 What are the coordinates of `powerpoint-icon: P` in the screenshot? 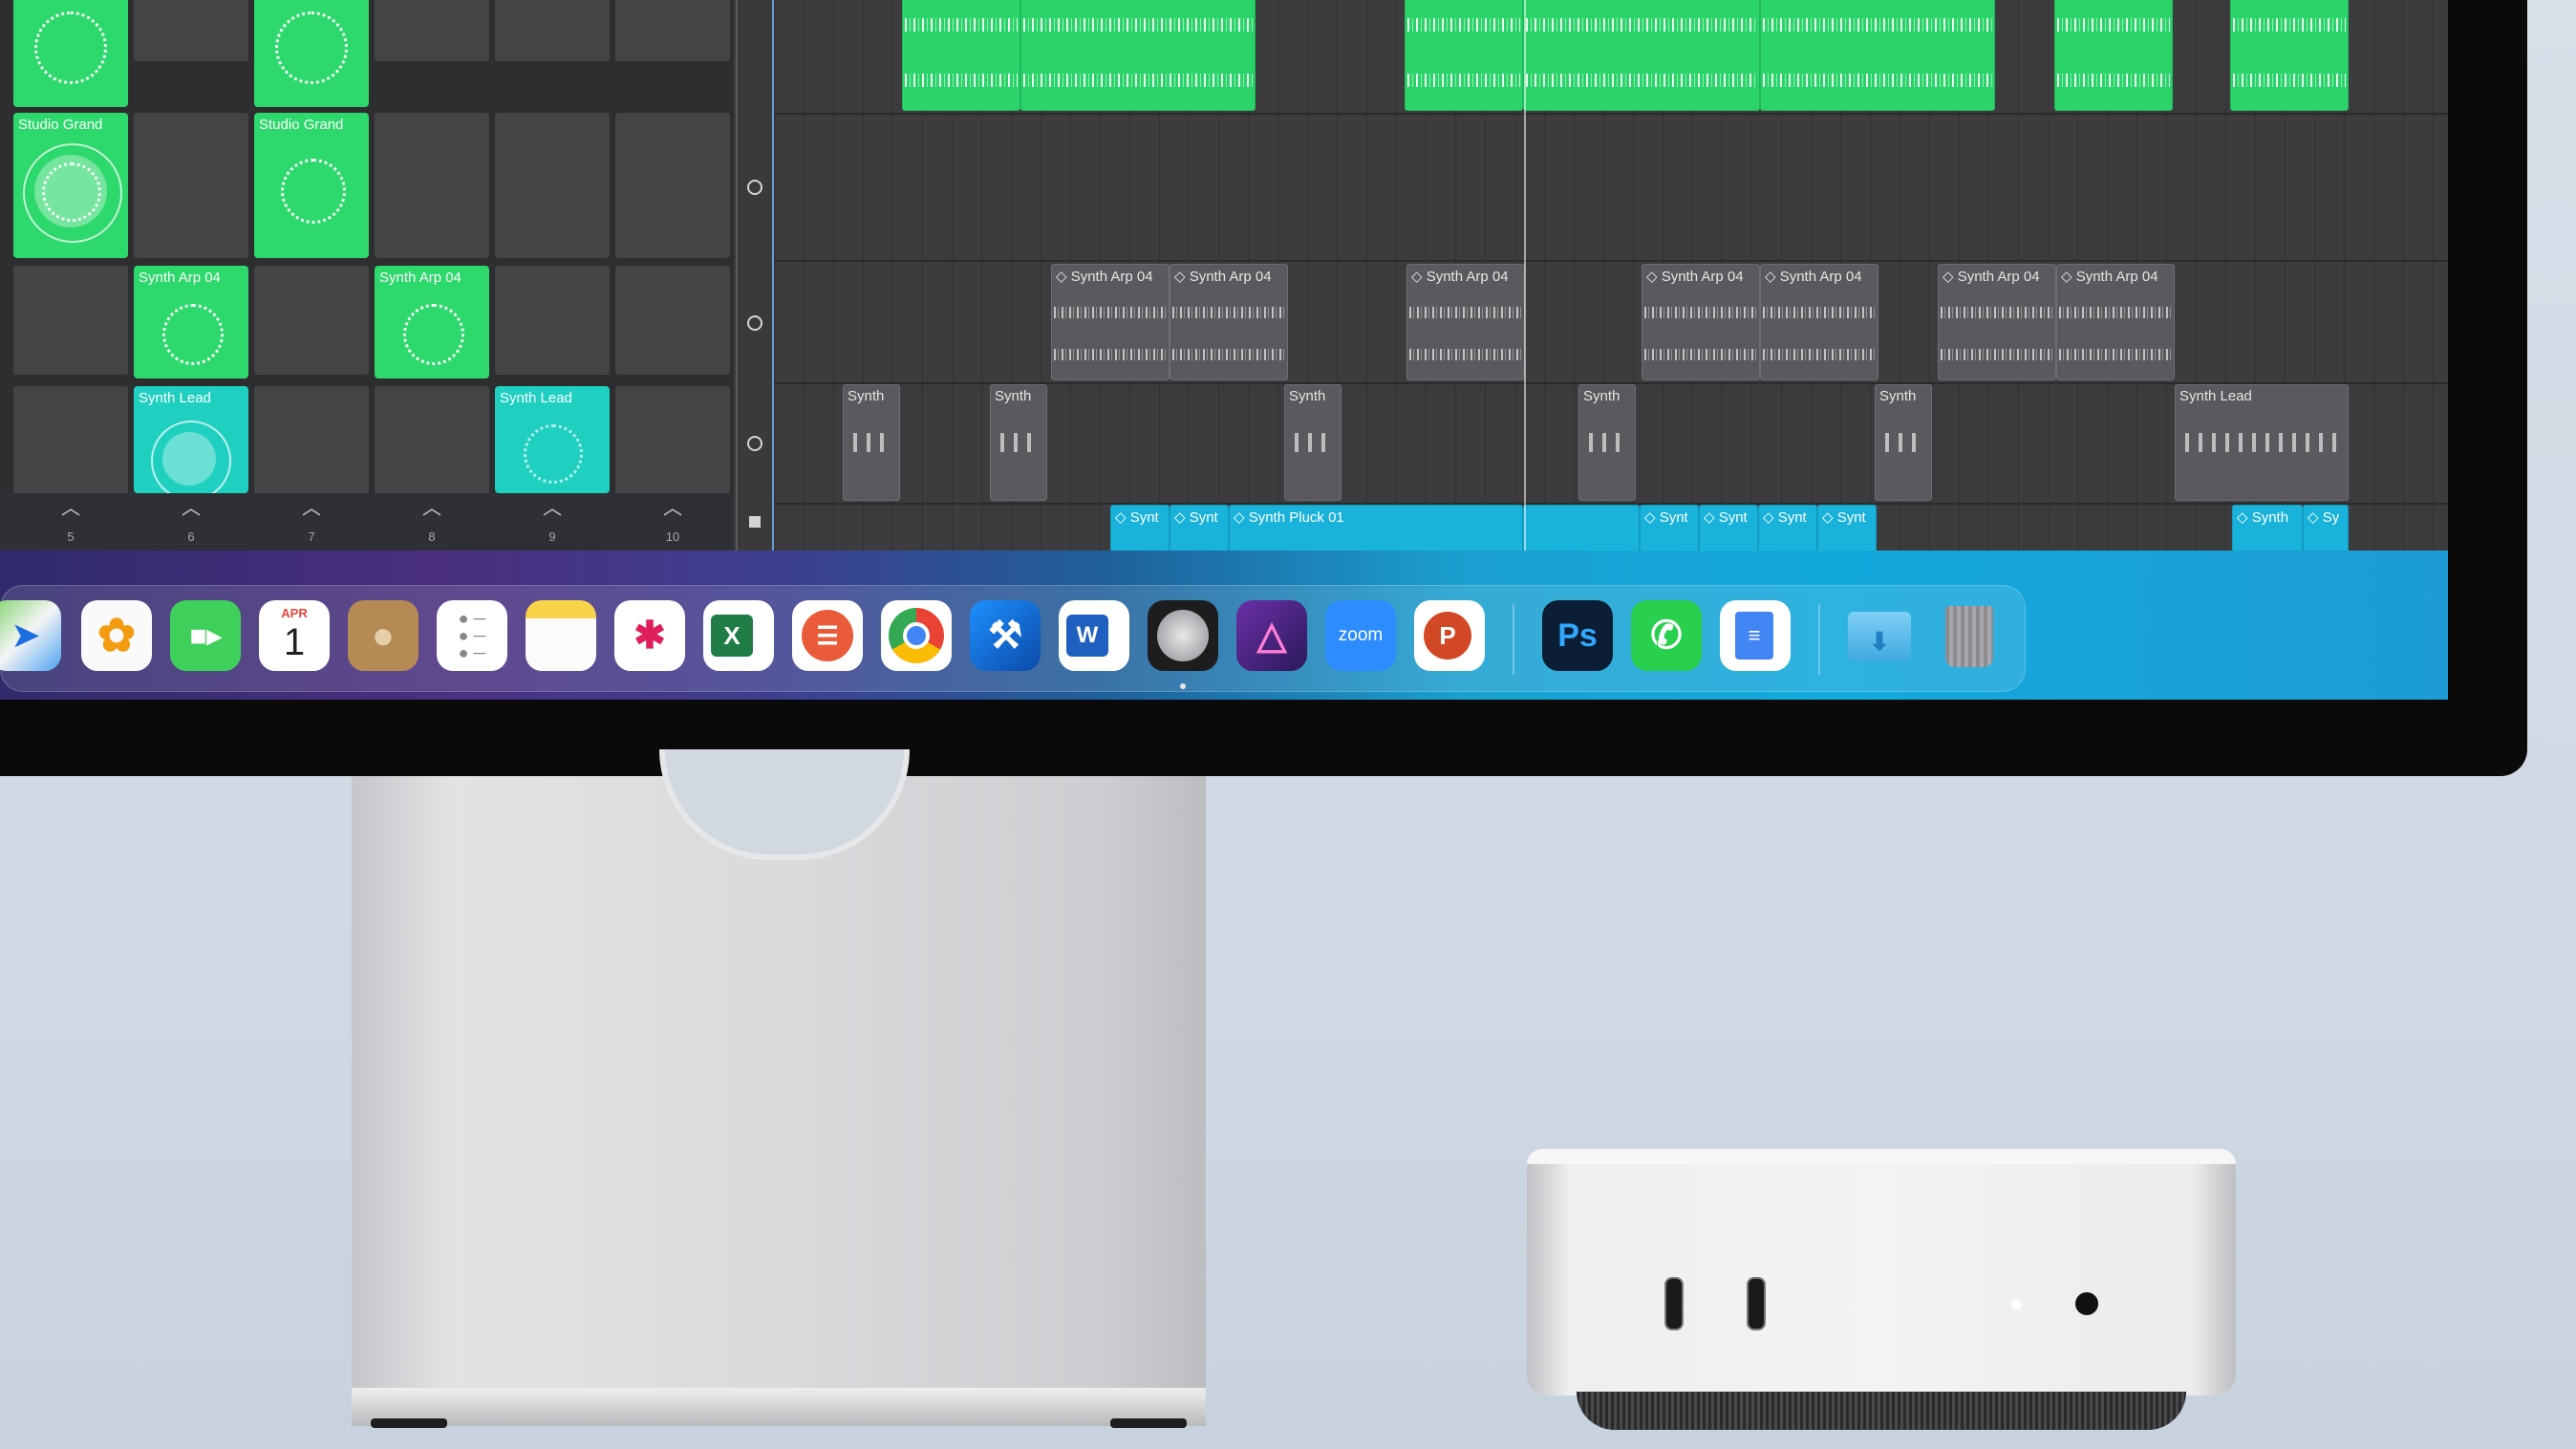 It's located at (1449, 635).